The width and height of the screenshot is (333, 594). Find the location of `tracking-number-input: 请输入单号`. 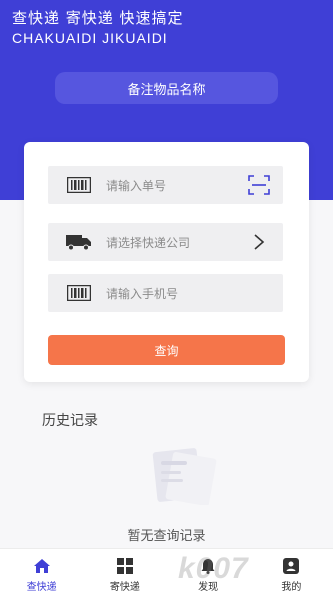

tracking-number-input: 请输入单号 is located at coordinates (165, 185).